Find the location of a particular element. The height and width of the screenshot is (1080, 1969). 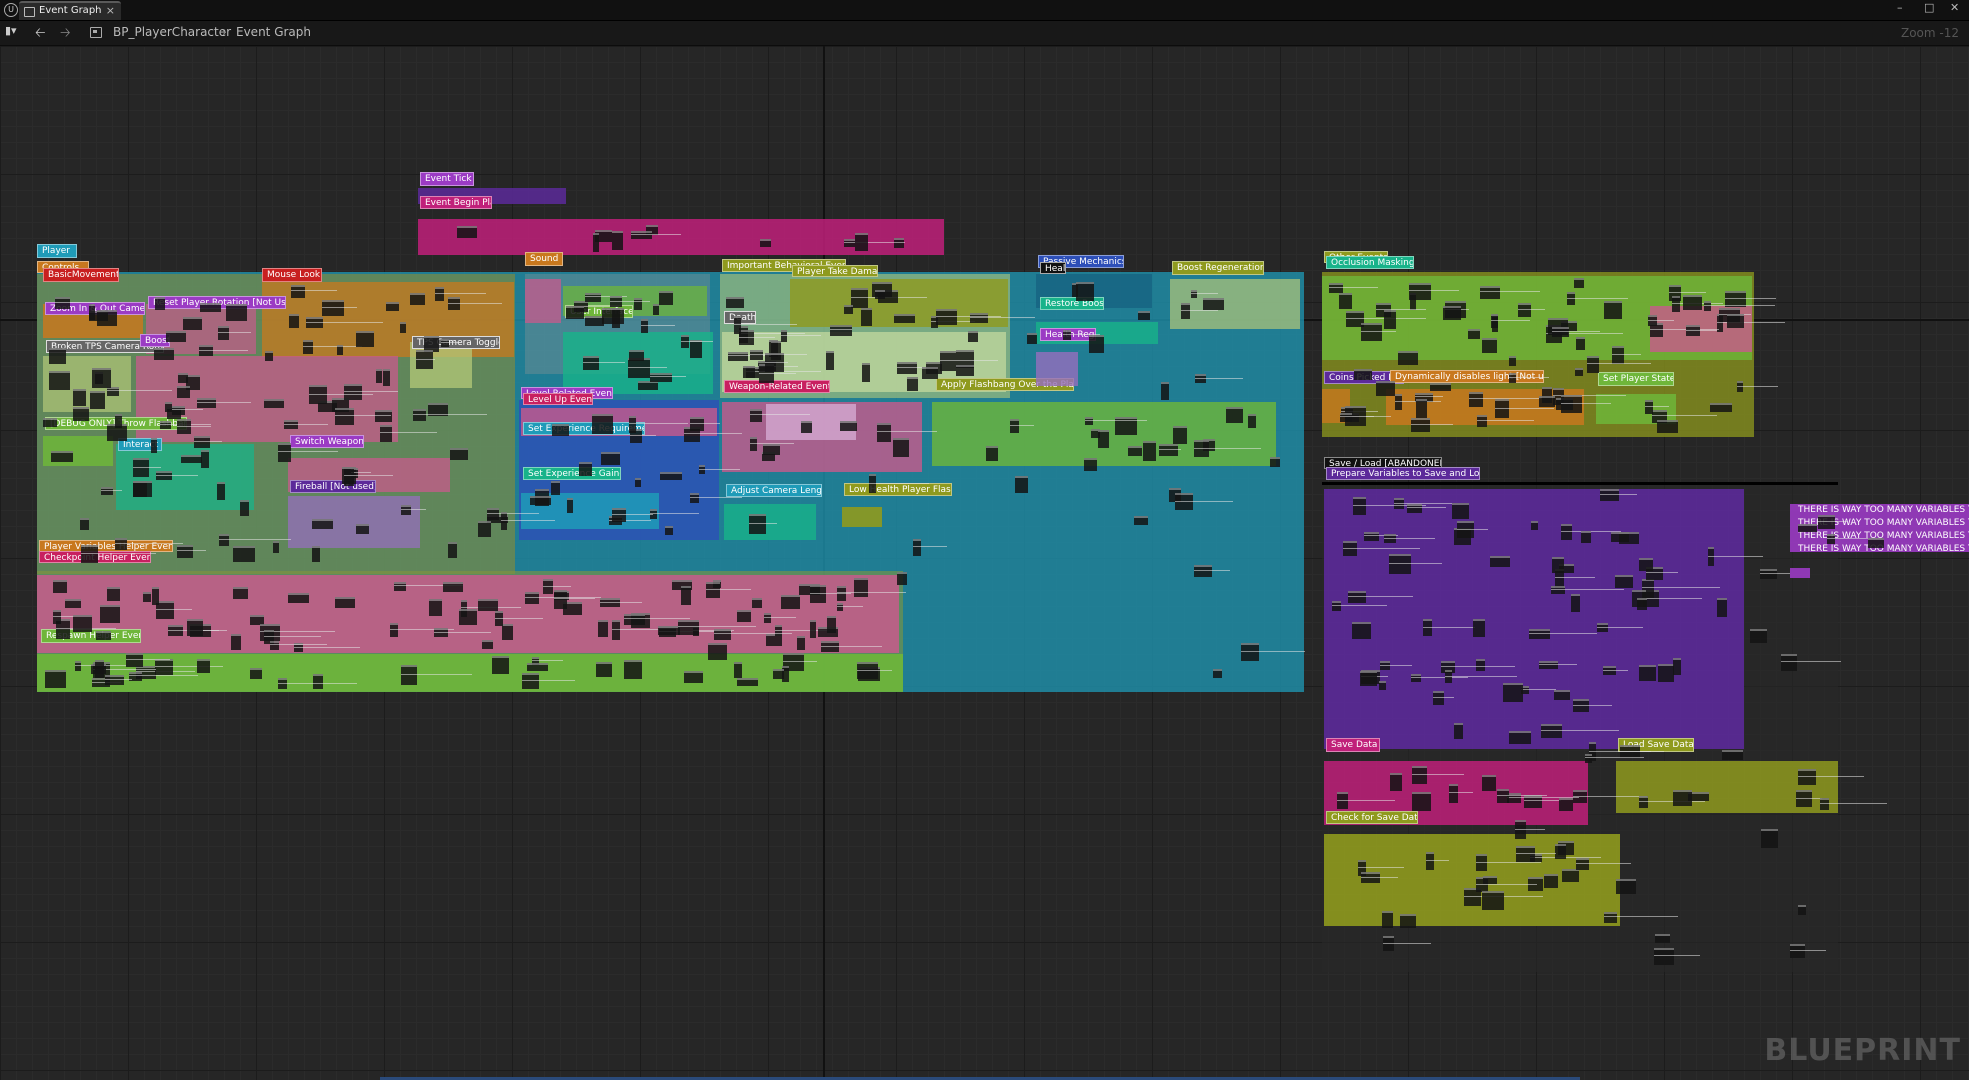

close-window-button: ✕ is located at coordinates (1954, 7).